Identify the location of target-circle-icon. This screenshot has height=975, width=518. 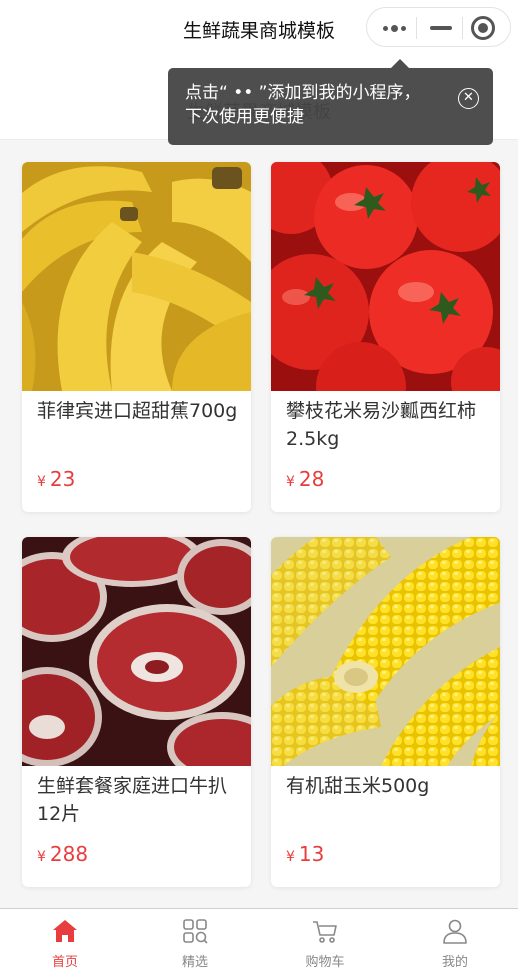
(483, 28).